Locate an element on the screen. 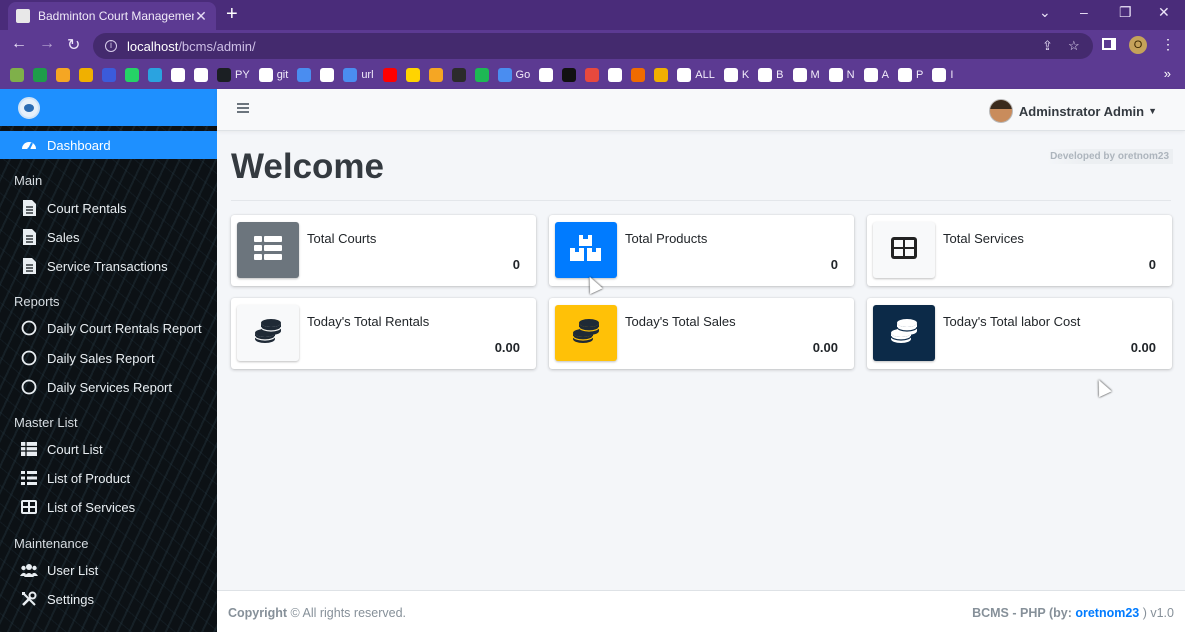 The width and height of the screenshot is (1185, 632). sidebar-item-user-list: User List is located at coordinates (108, 570).